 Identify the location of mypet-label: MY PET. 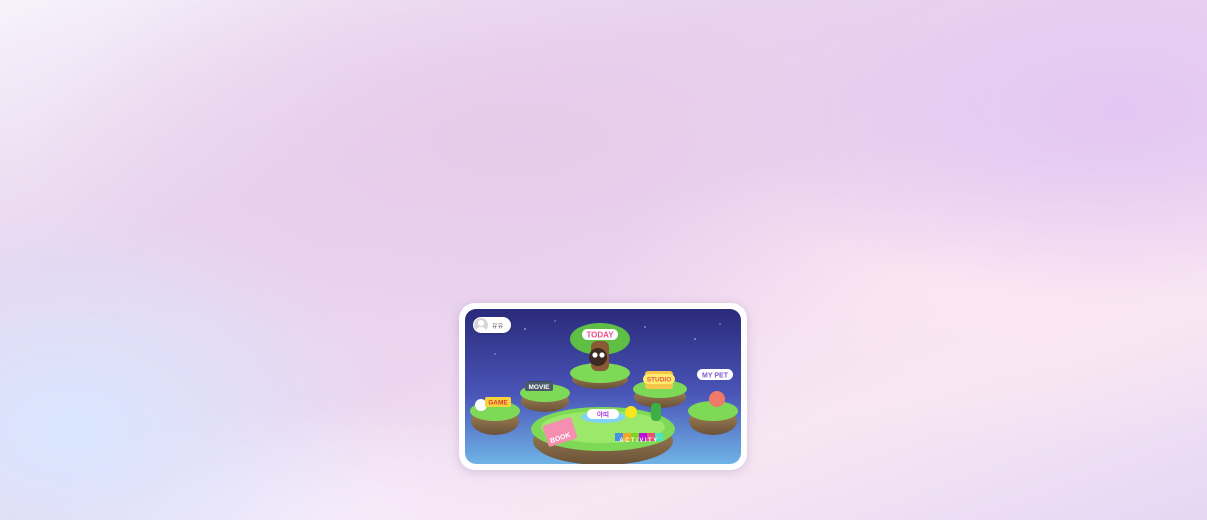
(715, 376).